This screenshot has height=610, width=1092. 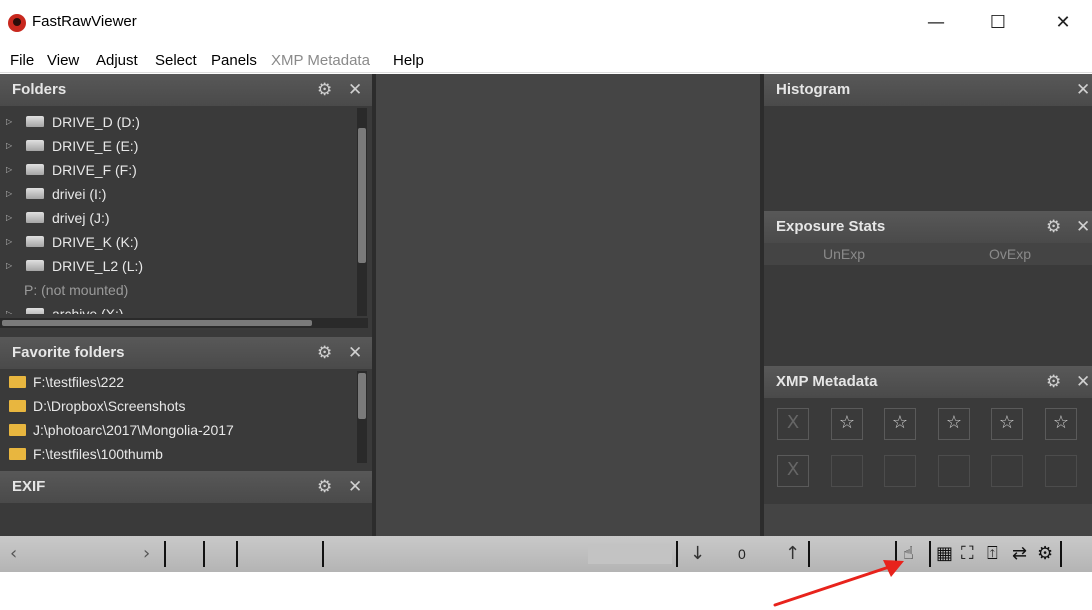 What do you see at coordinates (936, 23) in the screenshot?
I see `minimize-button: —` at bounding box center [936, 23].